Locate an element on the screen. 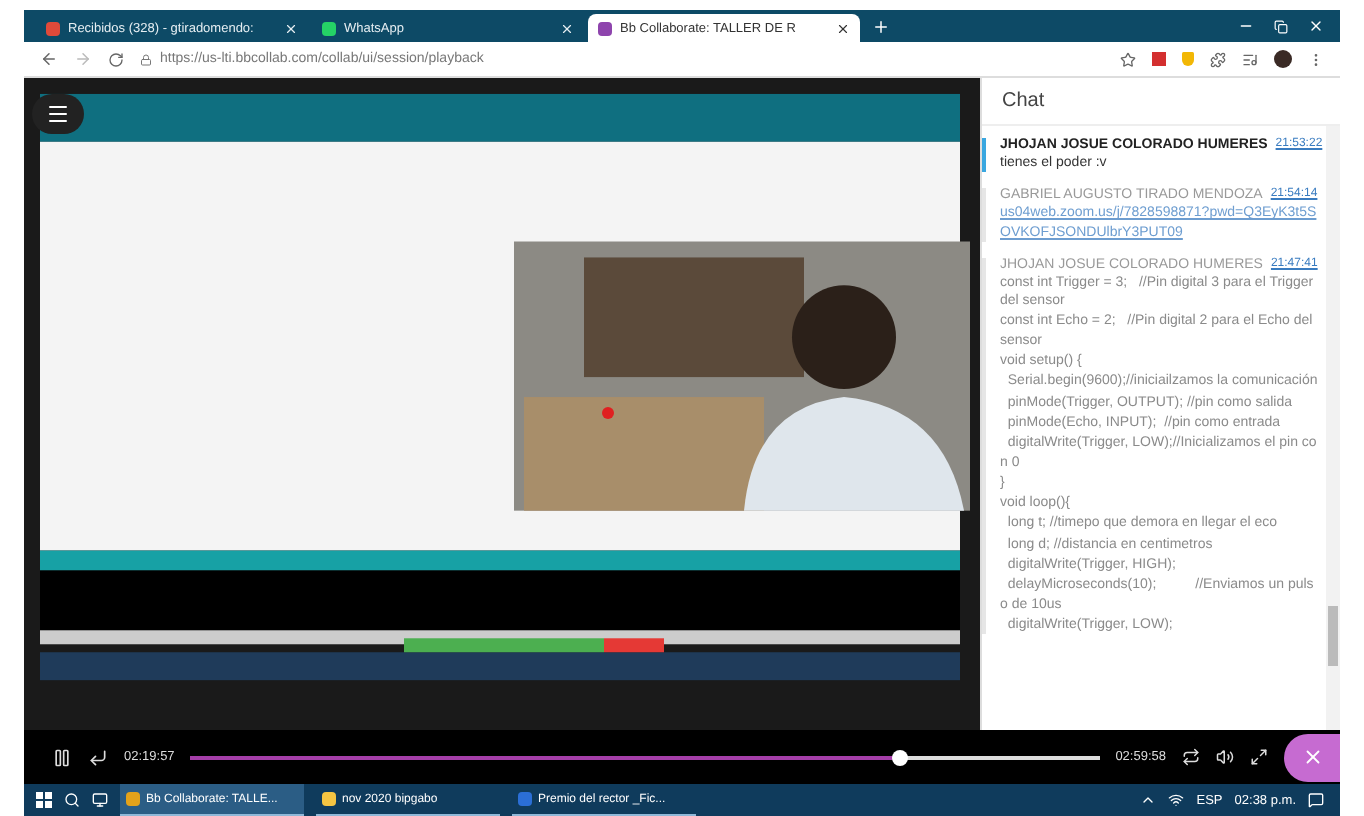  task-view-icon is located at coordinates (100, 800).